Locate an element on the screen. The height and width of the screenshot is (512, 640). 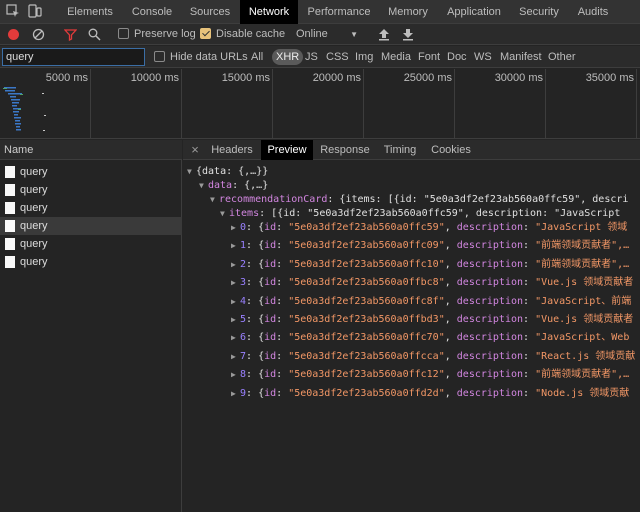
filter-type-ws: WS is located at coordinates (483, 57).